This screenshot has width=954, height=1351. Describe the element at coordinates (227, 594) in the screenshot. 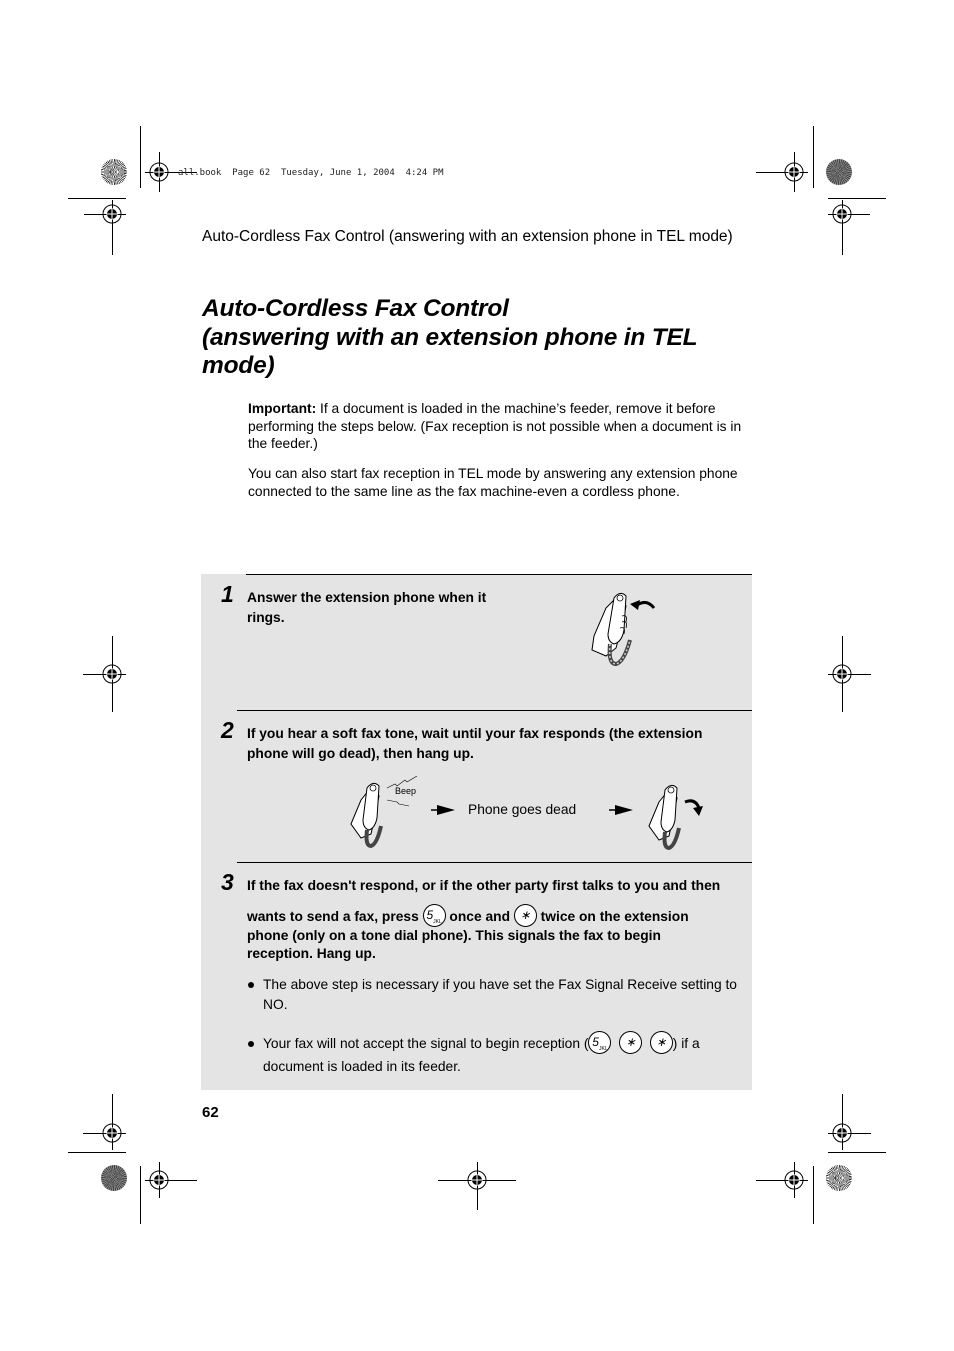

I see `step-number: 1` at that location.